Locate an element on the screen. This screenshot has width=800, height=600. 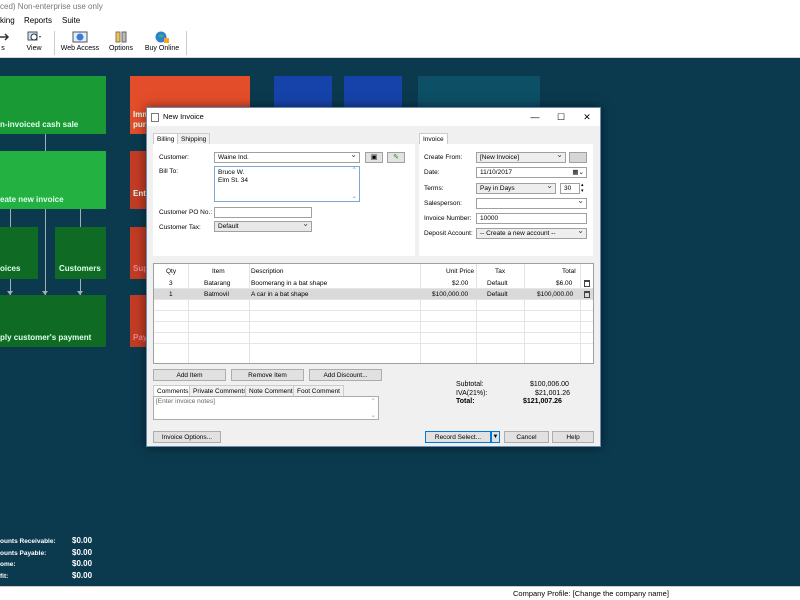
deposit-account-dropdown: -- Create a new account -- is located at coordinates (531, 233).